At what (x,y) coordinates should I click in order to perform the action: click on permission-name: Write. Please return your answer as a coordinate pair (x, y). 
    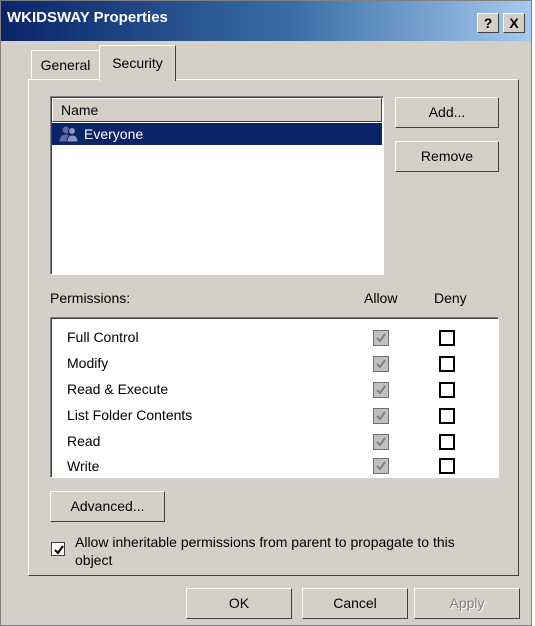
    Looking at the image, I should click on (83, 466).